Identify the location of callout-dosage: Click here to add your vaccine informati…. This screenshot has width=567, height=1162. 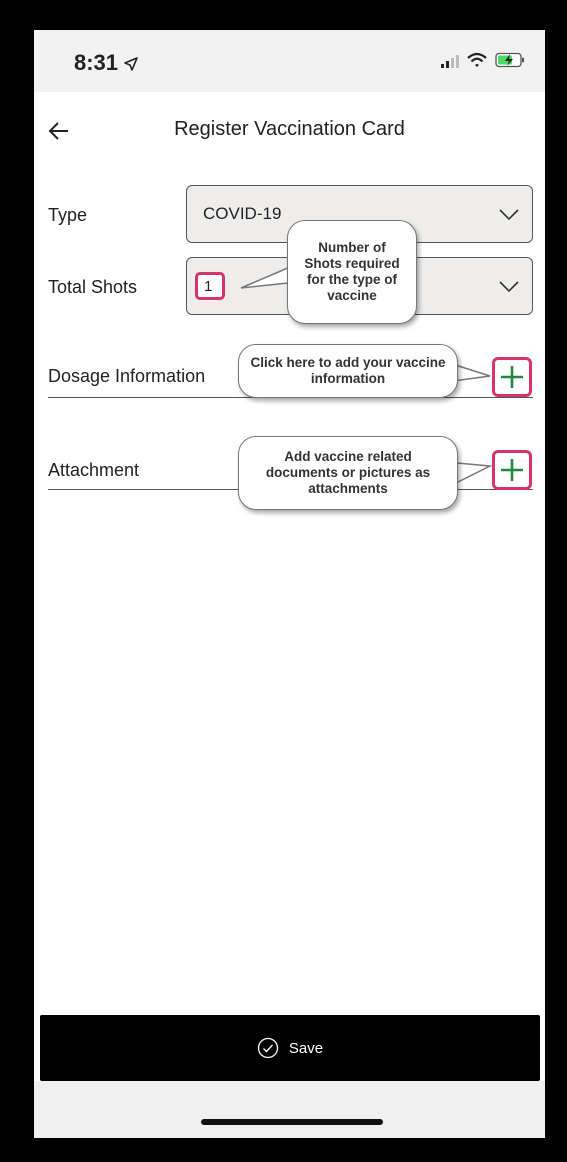
(348, 371).